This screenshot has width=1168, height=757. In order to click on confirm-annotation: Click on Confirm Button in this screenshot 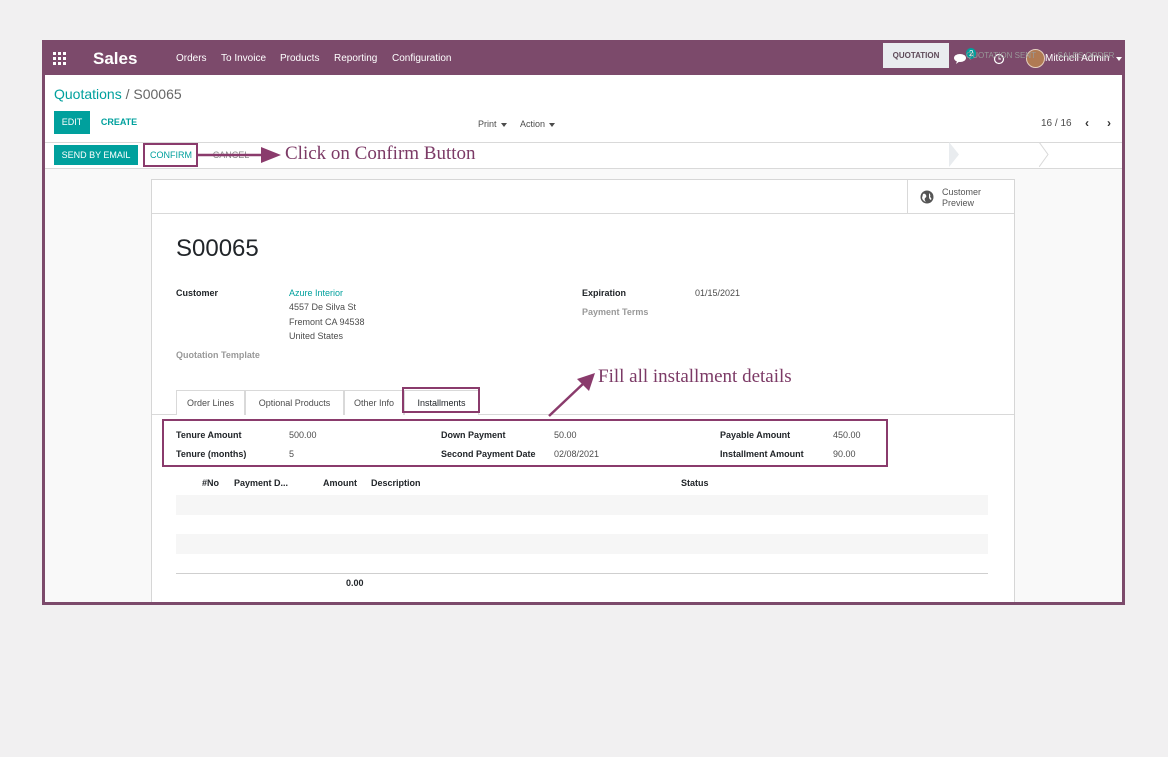, I will do `click(380, 153)`.